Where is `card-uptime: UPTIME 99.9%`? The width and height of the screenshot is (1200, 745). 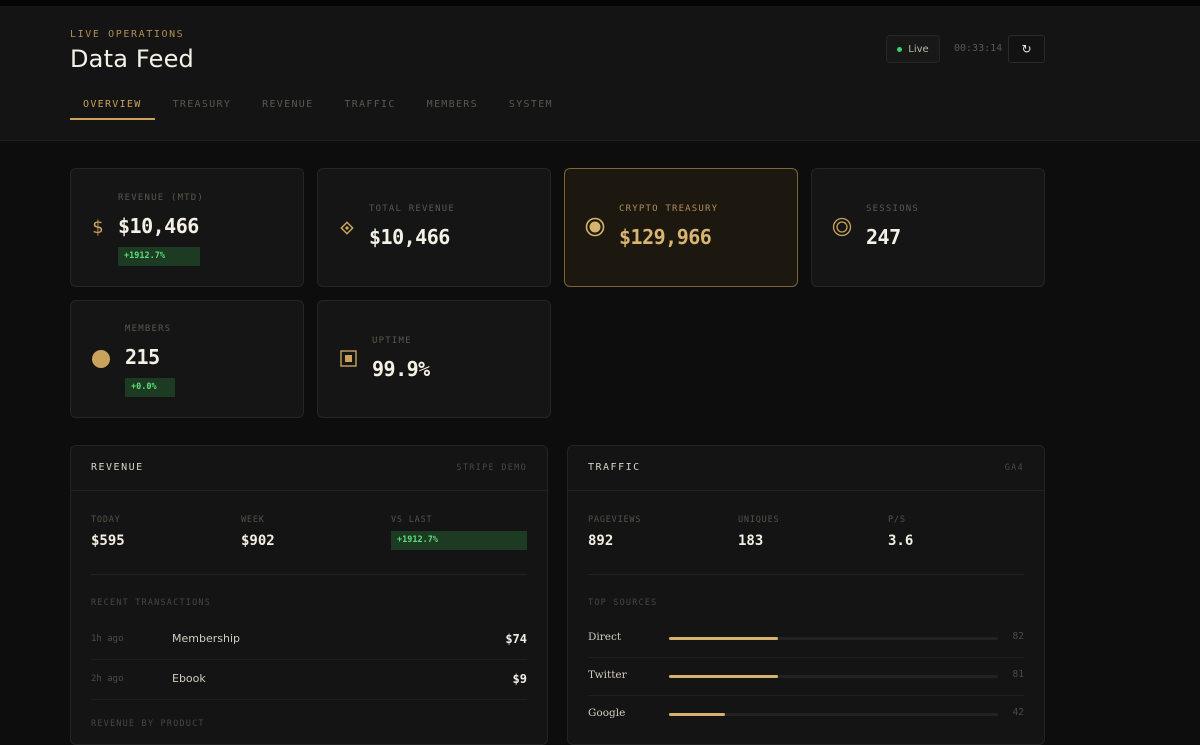 card-uptime: UPTIME 99.9% is located at coordinates (434, 359).